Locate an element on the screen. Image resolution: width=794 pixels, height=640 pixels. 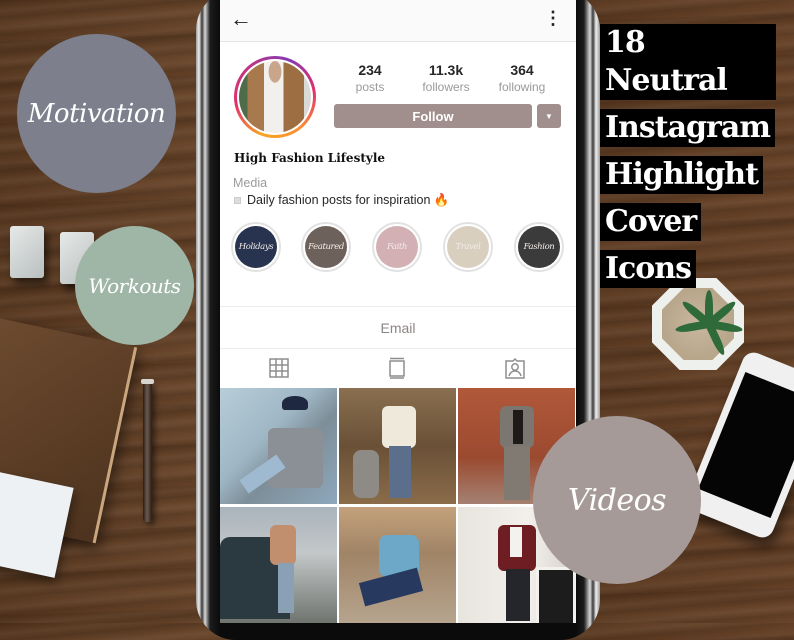
stat-posts: 234 posts is located at coordinates (370, 78).